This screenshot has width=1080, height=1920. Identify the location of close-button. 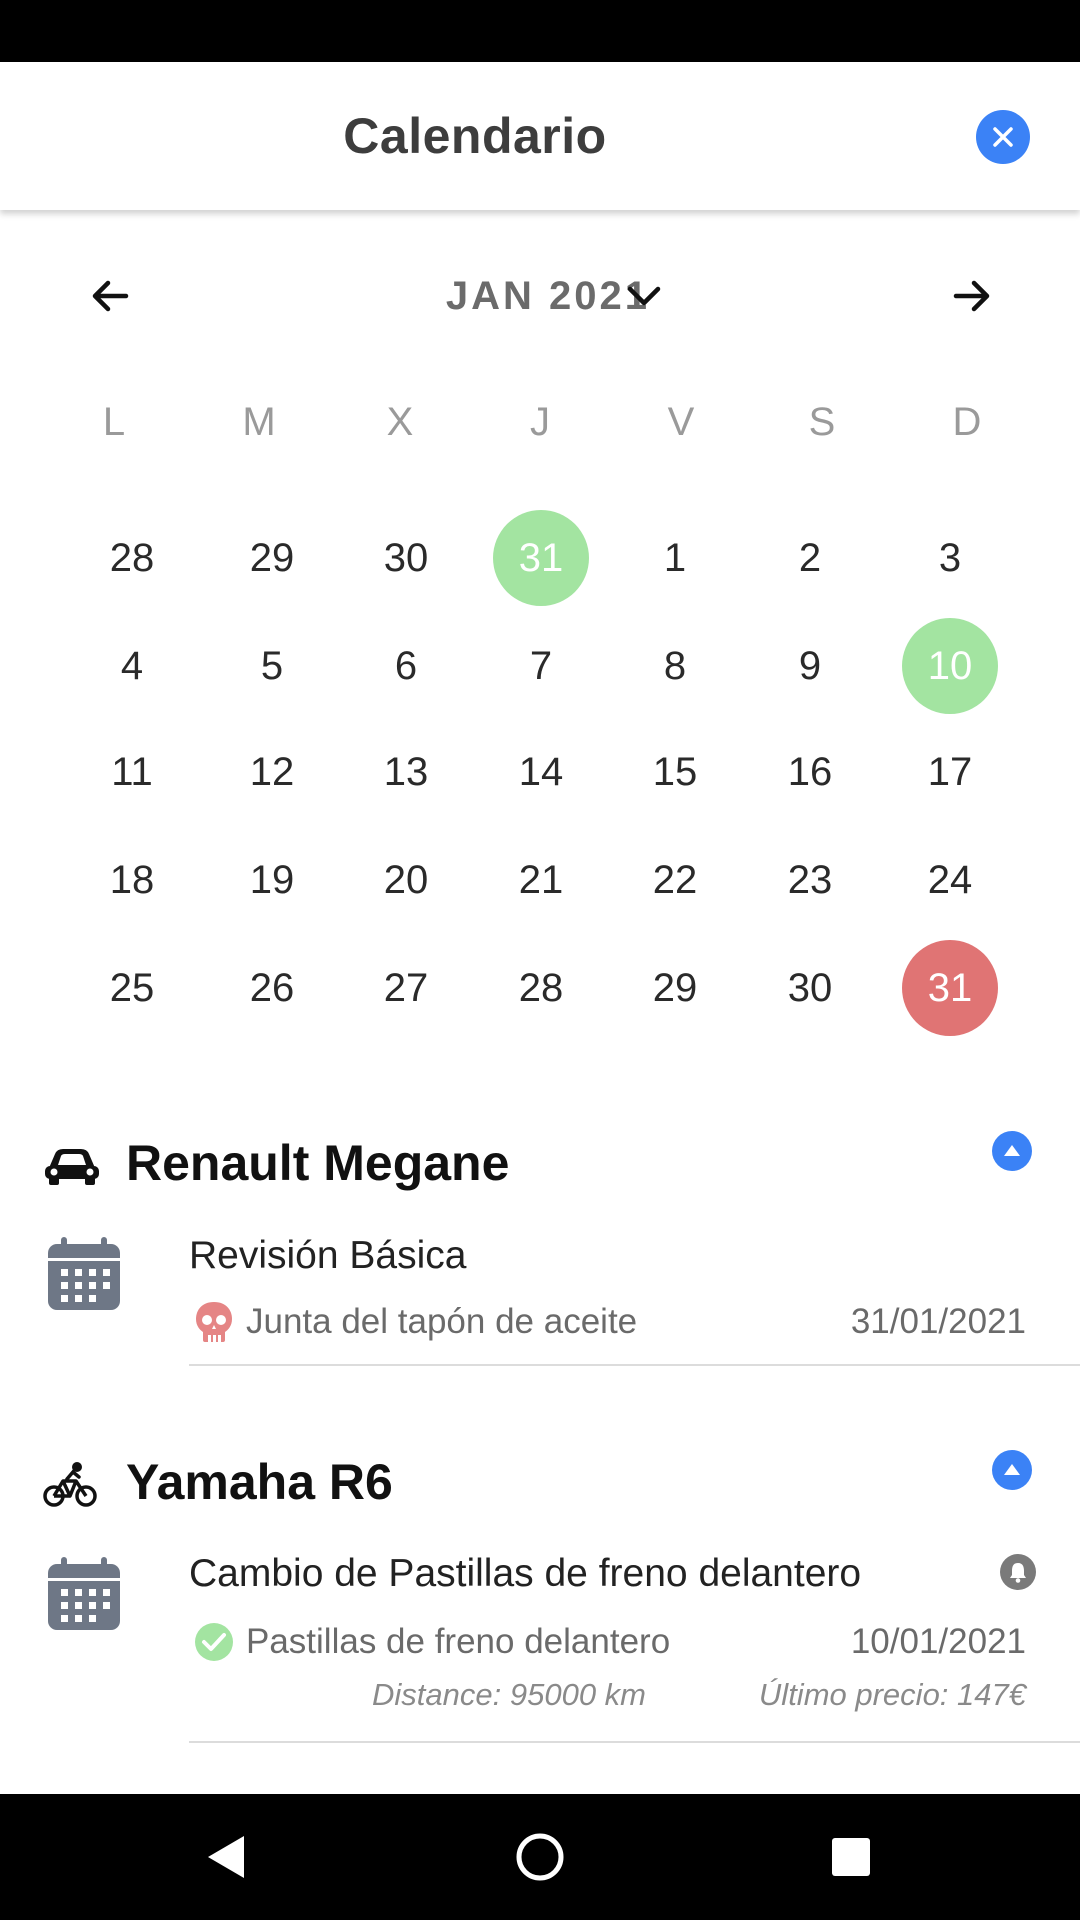
(1003, 137).